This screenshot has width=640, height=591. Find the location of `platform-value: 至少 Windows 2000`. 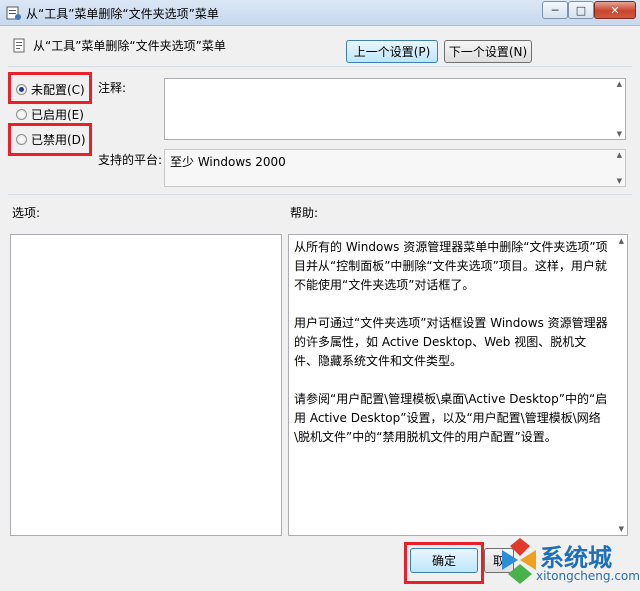

platform-value: 至少 Windows 2000 is located at coordinates (228, 162).